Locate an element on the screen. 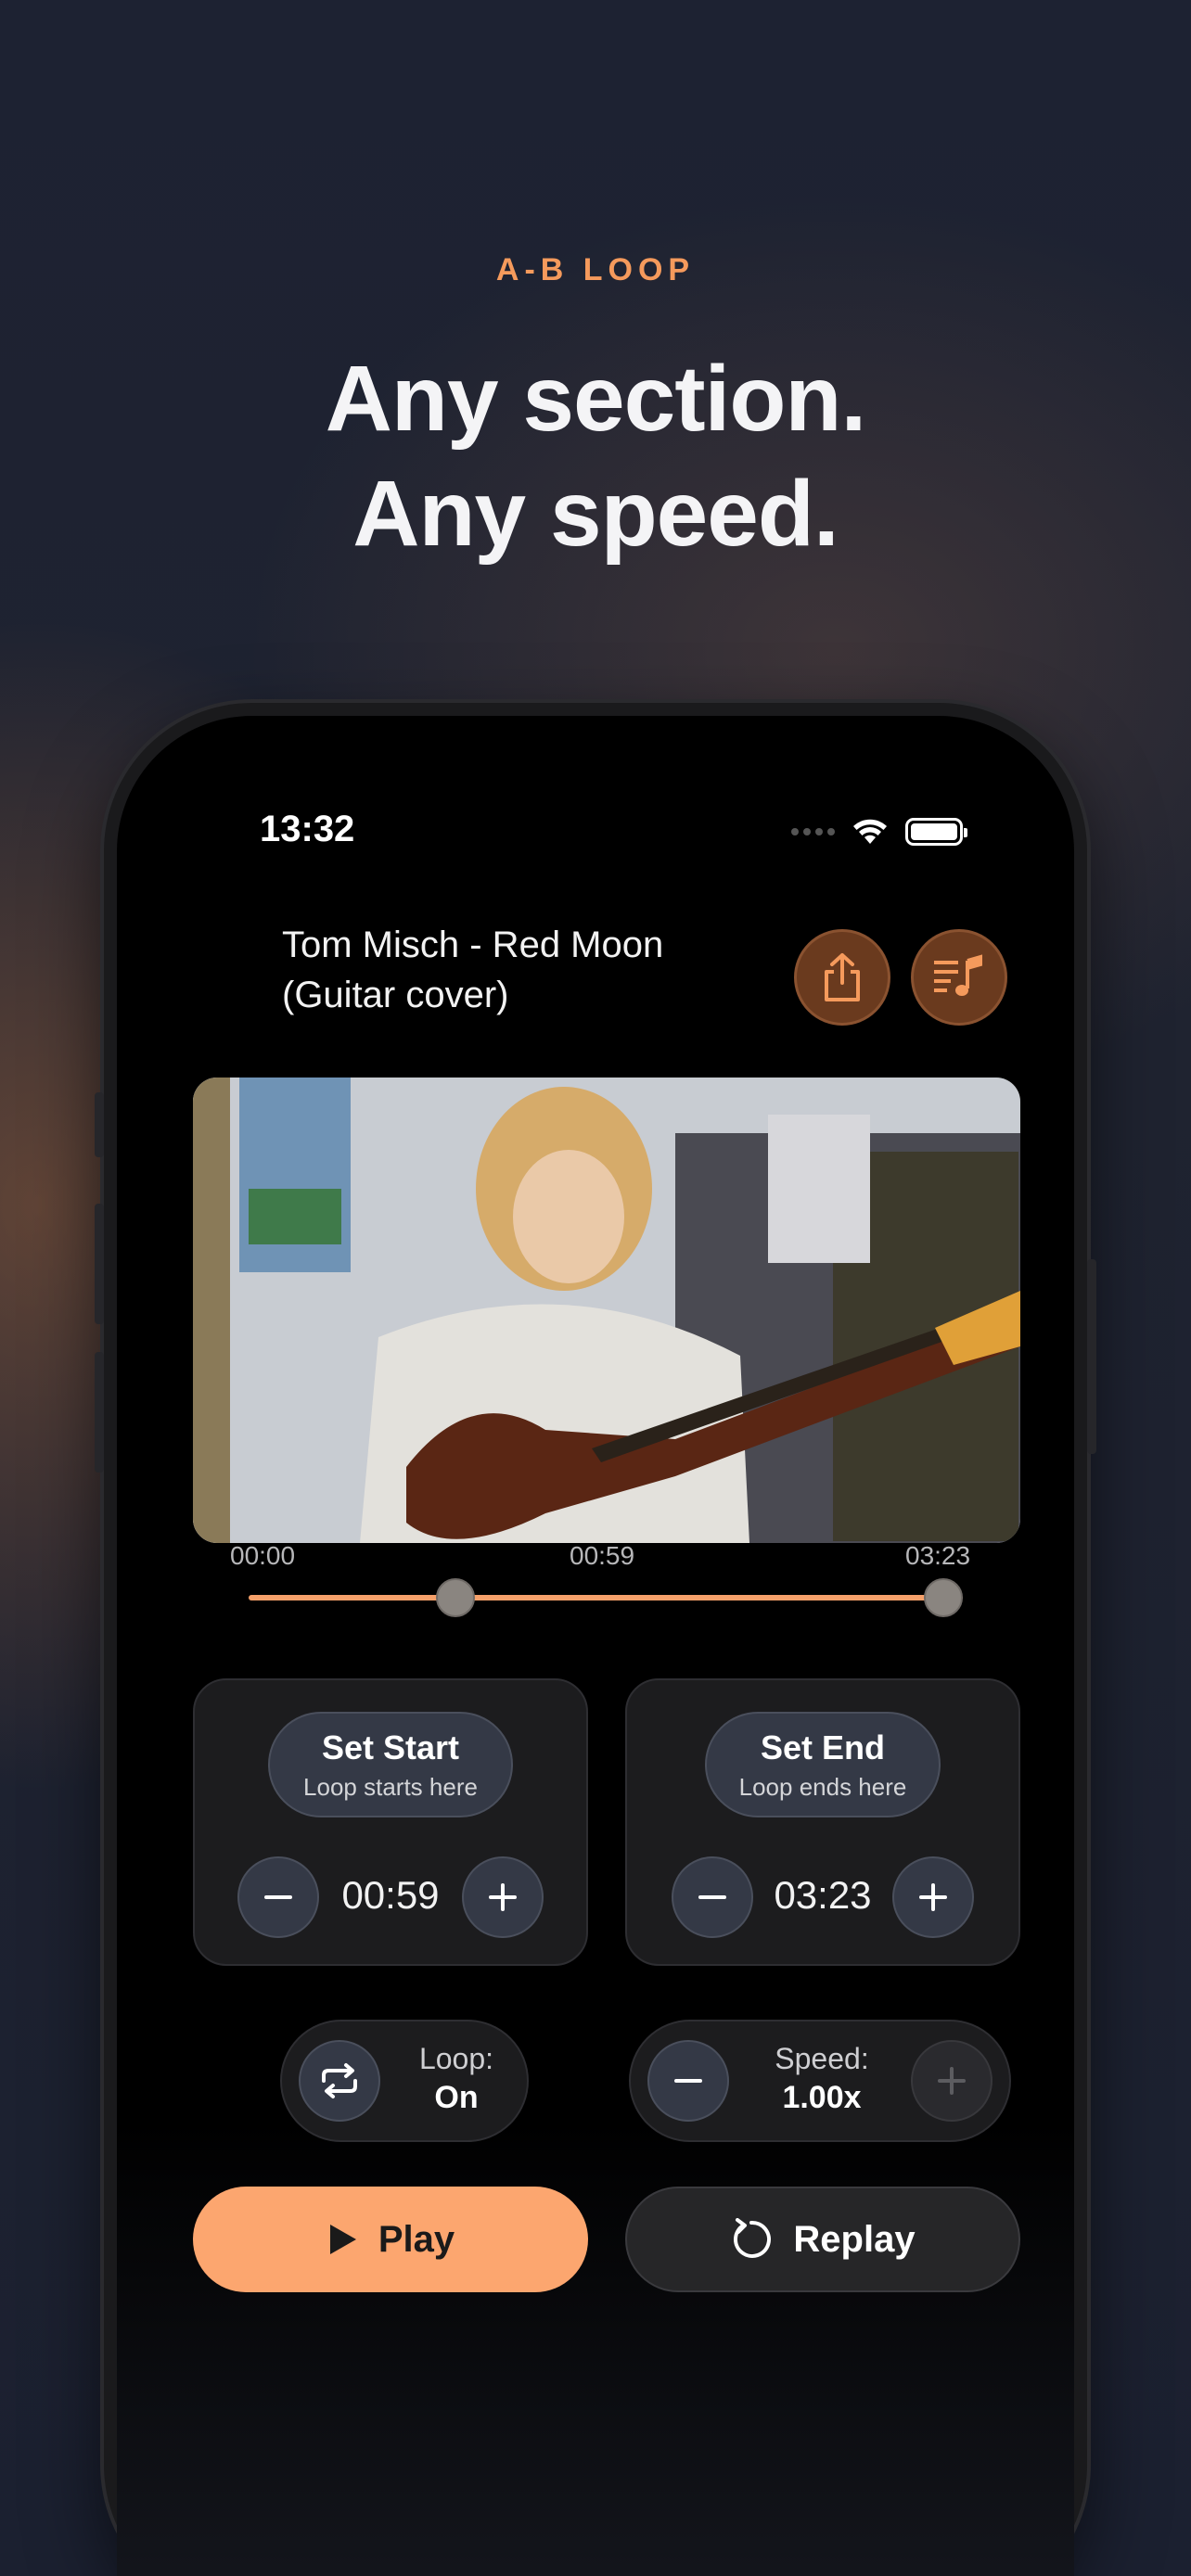 The width and height of the screenshot is (1191, 2576). wifi-icon is located at coordinates (870, 831).